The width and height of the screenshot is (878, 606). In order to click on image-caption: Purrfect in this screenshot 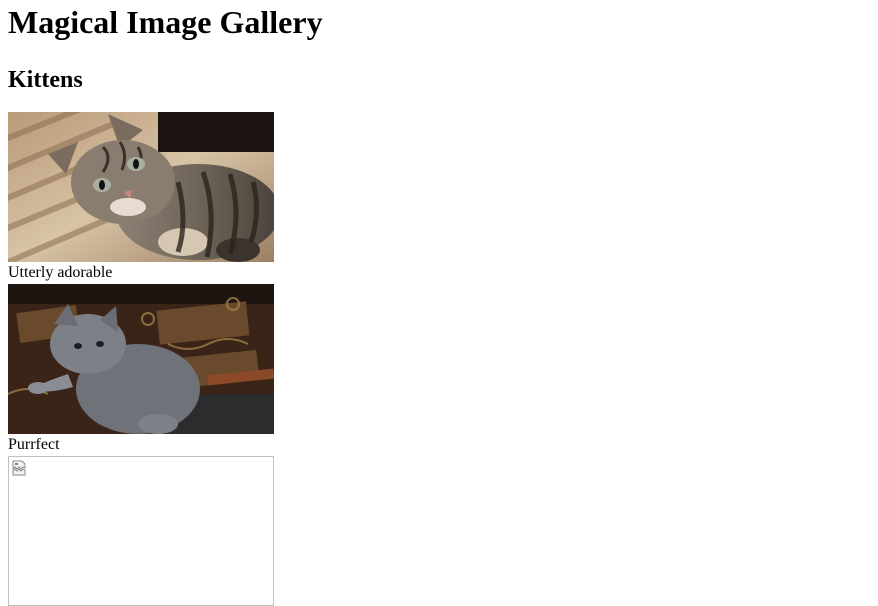, I will do `click(34, 444)`.